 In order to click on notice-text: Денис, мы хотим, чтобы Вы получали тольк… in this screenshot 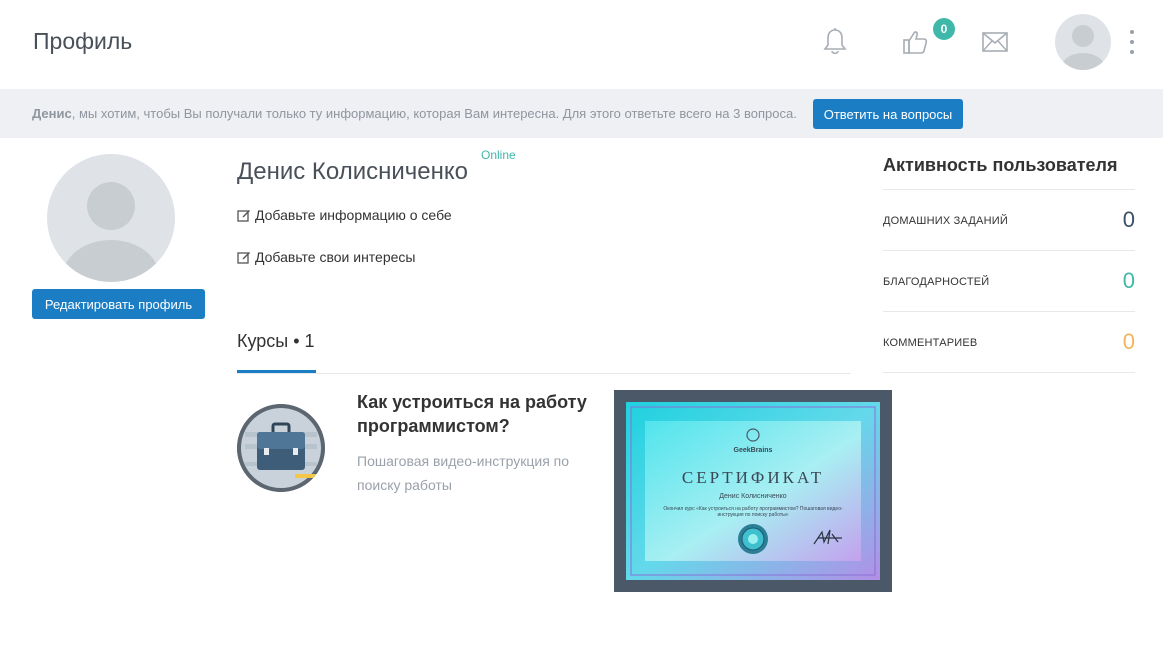, I will do `click(414, 113)`.